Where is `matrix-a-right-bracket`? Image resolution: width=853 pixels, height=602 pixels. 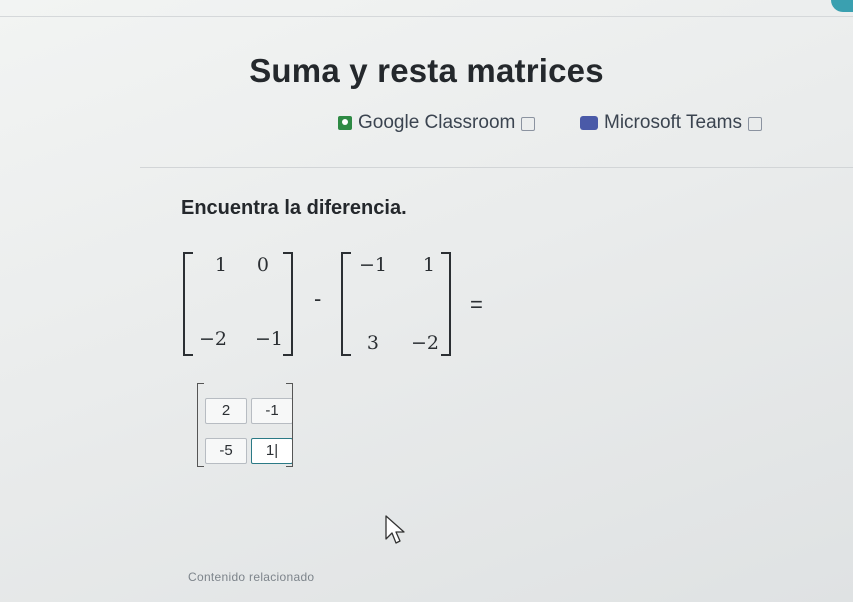 matrix-a-right-bracket is located at coordinates (288, 304).